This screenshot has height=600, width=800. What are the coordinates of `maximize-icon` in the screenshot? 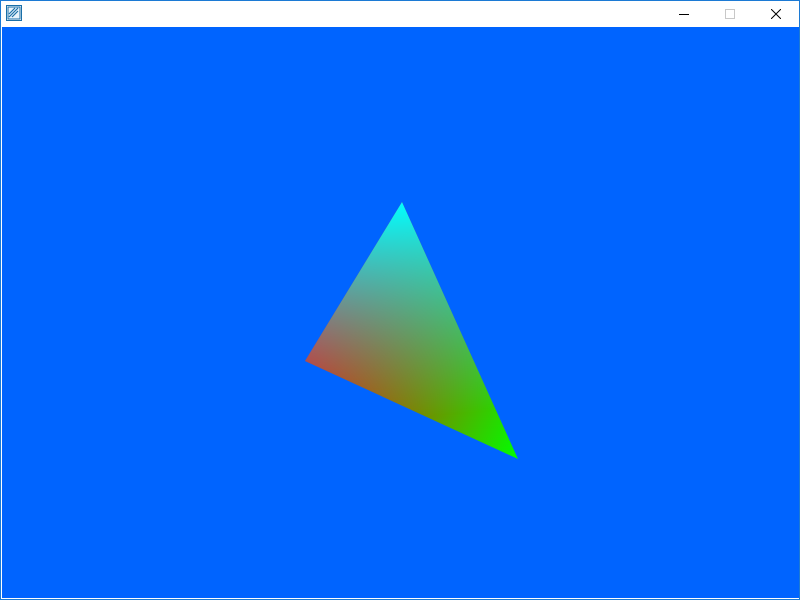 It's located at (730, 13).